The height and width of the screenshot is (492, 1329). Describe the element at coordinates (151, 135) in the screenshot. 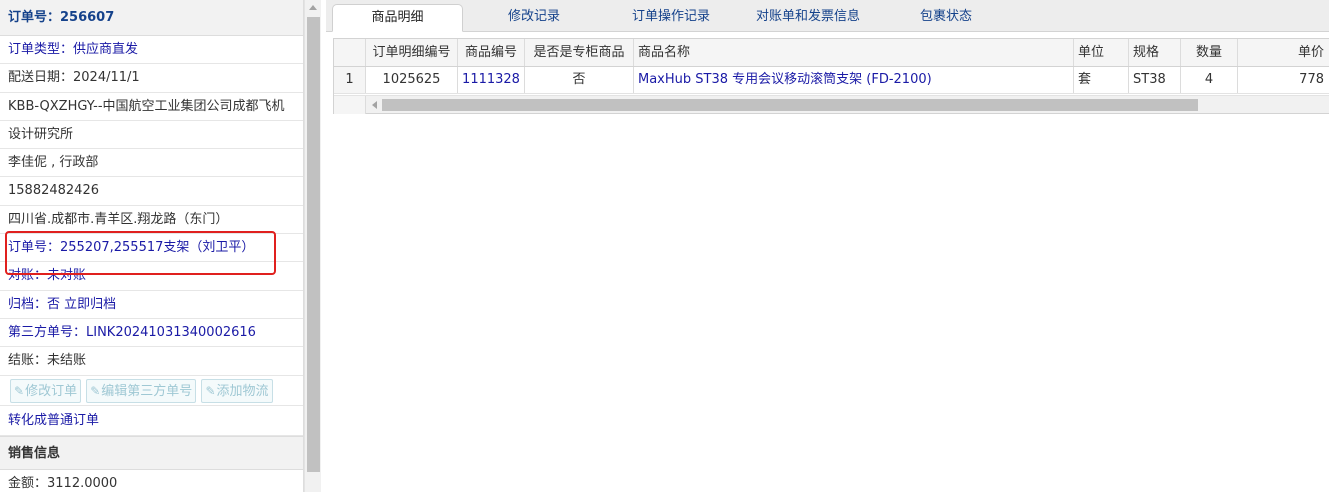

I see `customer-name-line2: 设计研究所` at that location.